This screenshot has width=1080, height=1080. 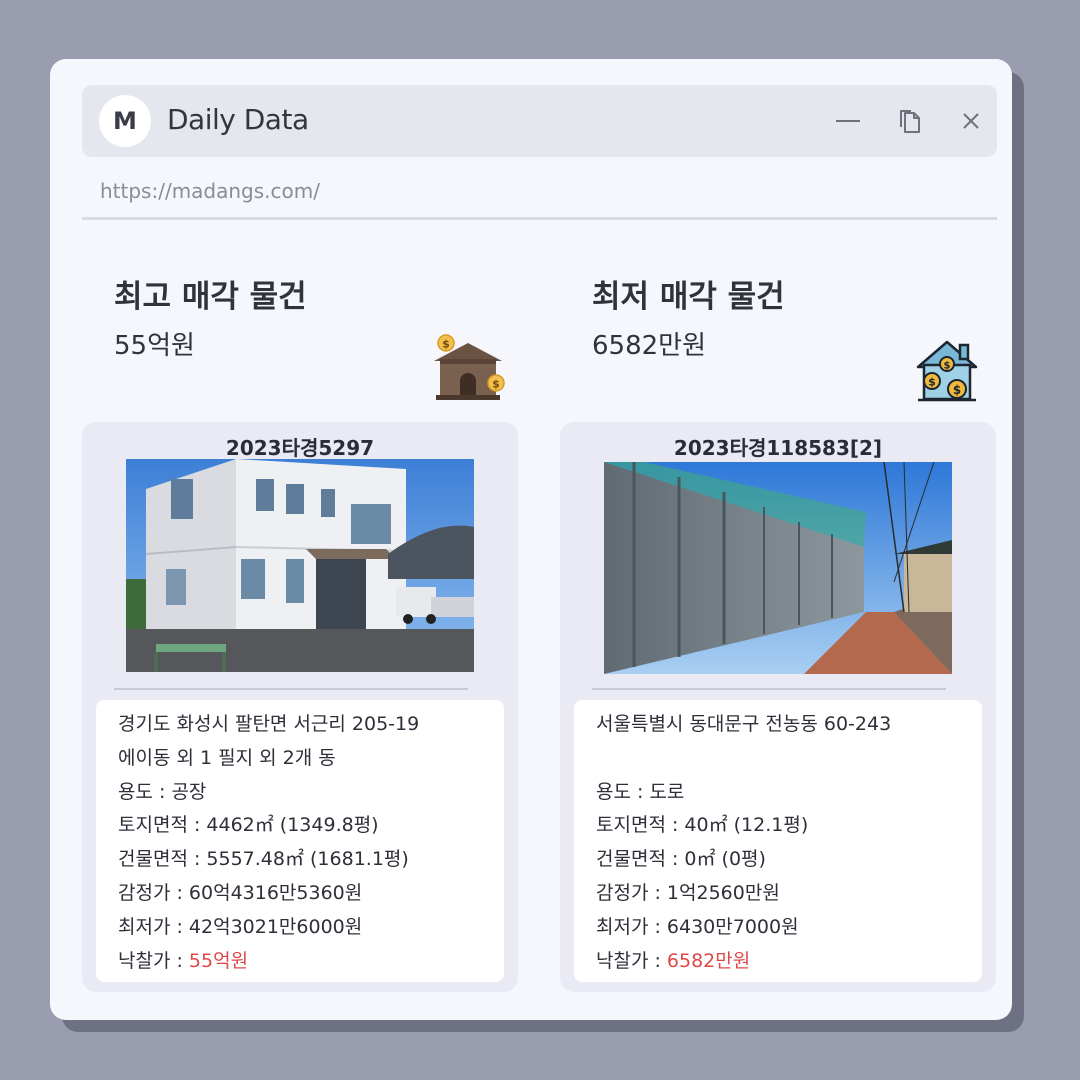 I want to click on lowest-address-line1: 서울특별시 동대문구 전농동 60-243, so click(x=744, y=724).